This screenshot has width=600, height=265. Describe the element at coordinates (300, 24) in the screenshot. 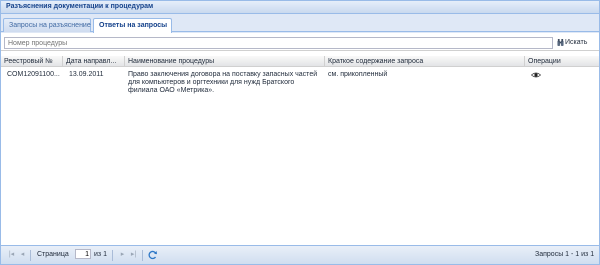

I see `tab-bar: Запросы на разъяснение Ответы на запросы` at that location.